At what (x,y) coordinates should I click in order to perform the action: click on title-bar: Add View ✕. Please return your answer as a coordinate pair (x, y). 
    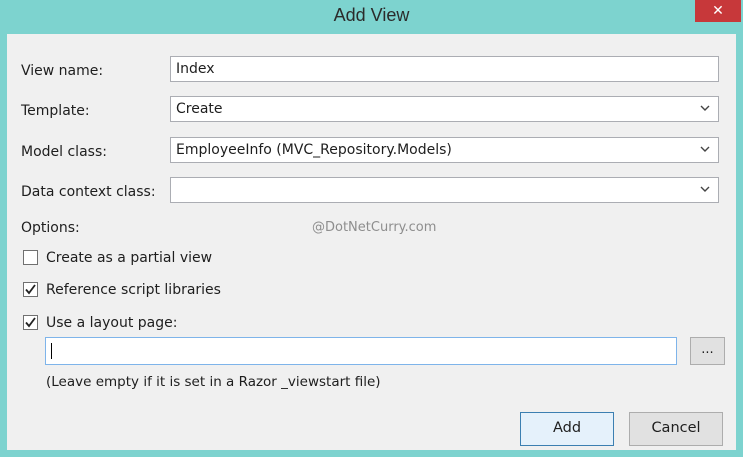
    Looking at the image, I should click on (371, 17).